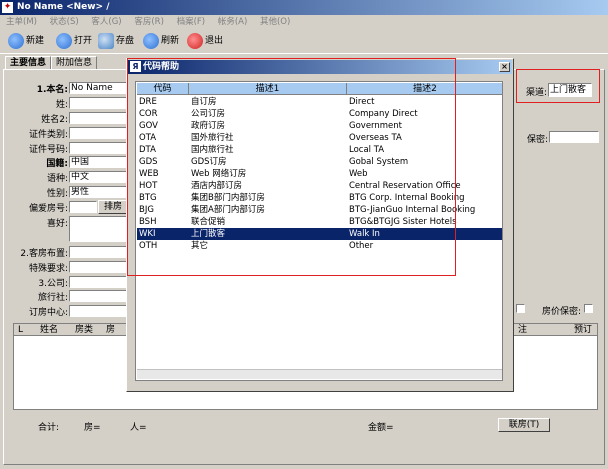 Image resolution: width=608 pixels, height=469 pixels. I want to click on agency-field, so click(99, 296).